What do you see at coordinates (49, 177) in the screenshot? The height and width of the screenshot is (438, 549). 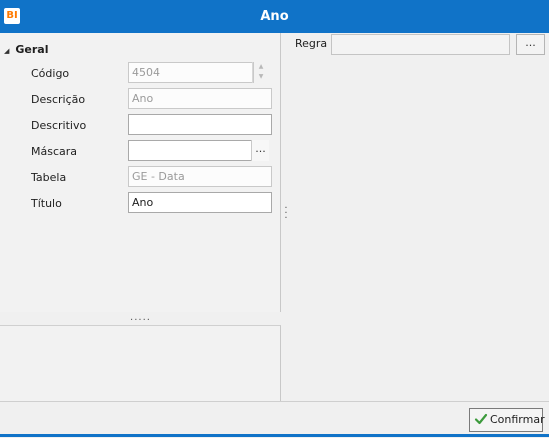 I see `label-tabela: Tabela` at bounding box center [49, 177].